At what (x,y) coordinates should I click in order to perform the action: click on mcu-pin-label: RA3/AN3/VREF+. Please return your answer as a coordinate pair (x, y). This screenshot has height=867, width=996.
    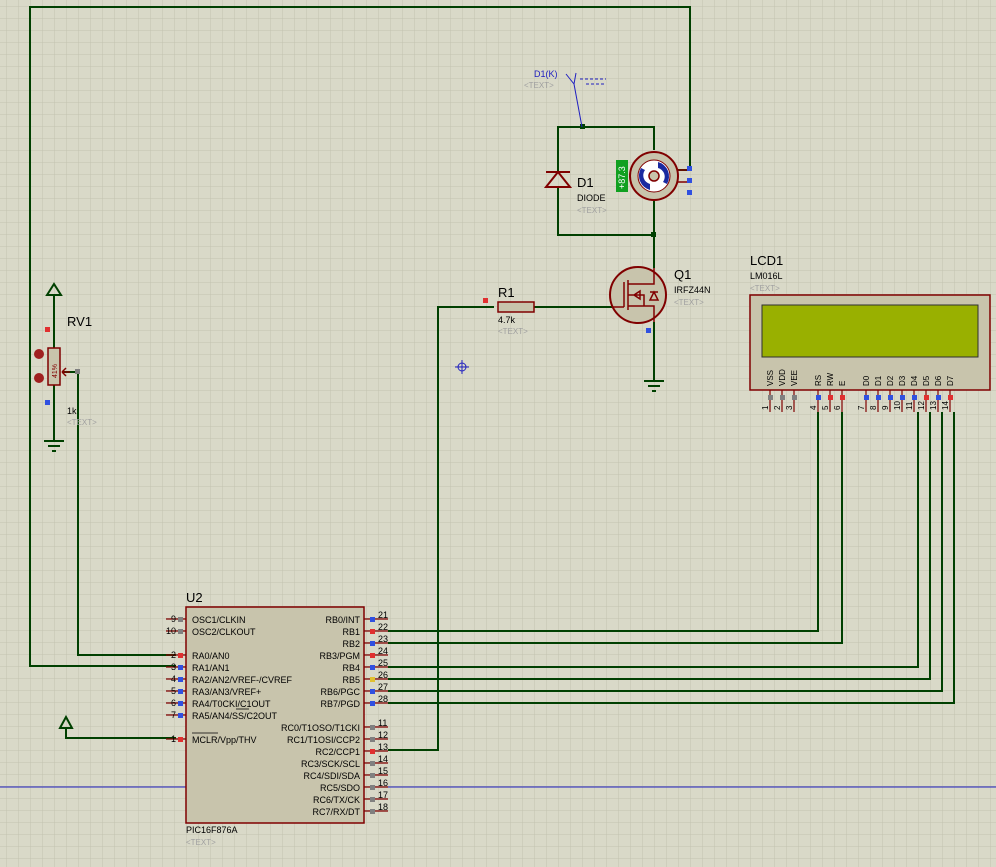
    Looking at the image, I should click on (226, 692).